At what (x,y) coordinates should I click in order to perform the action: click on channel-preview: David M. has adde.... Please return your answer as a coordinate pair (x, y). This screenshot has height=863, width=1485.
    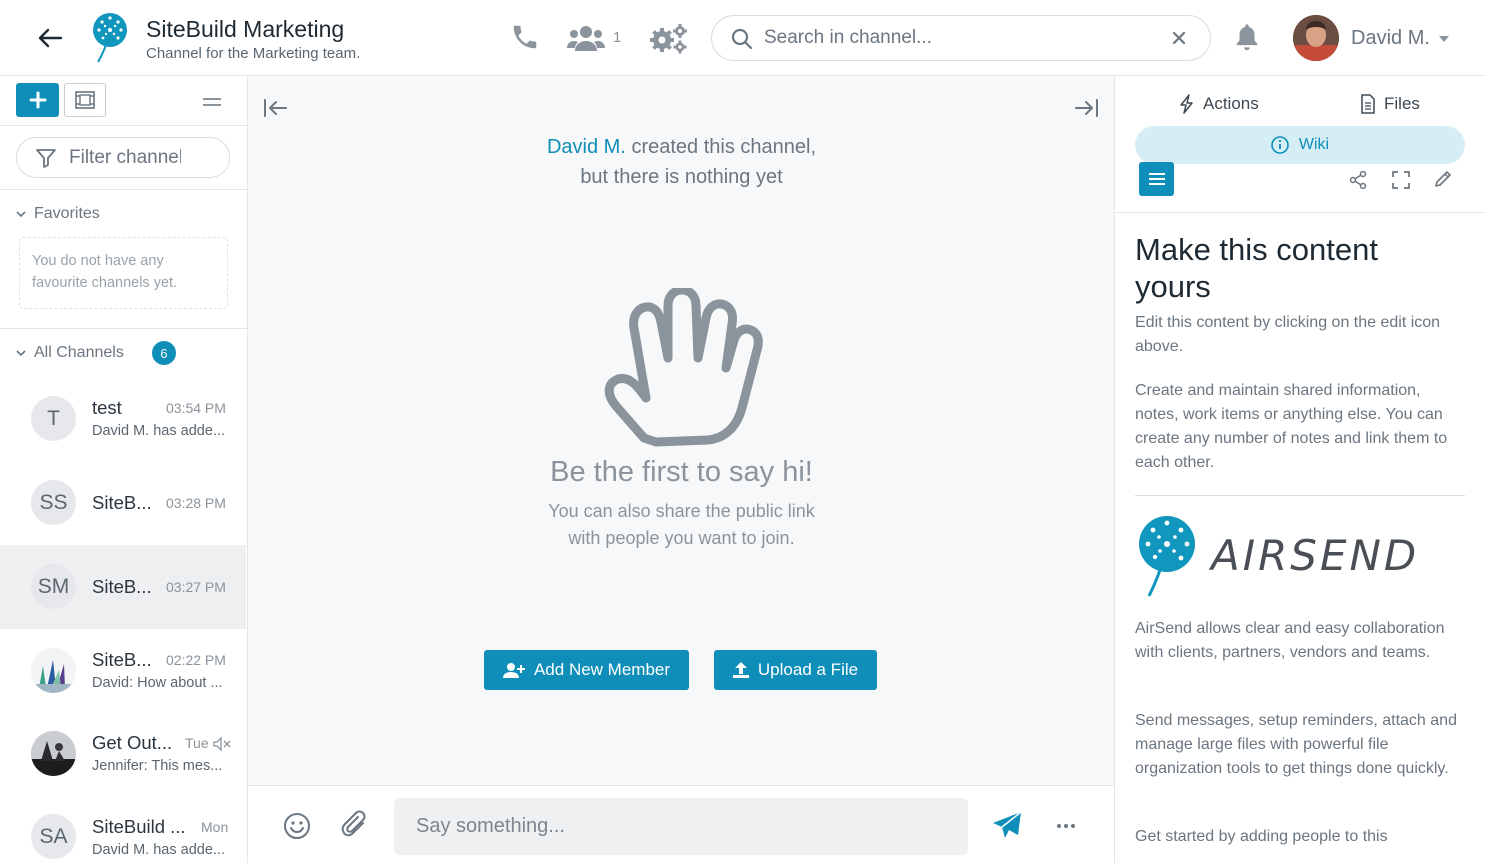
    Looking at the image, I should click on (158, 850).